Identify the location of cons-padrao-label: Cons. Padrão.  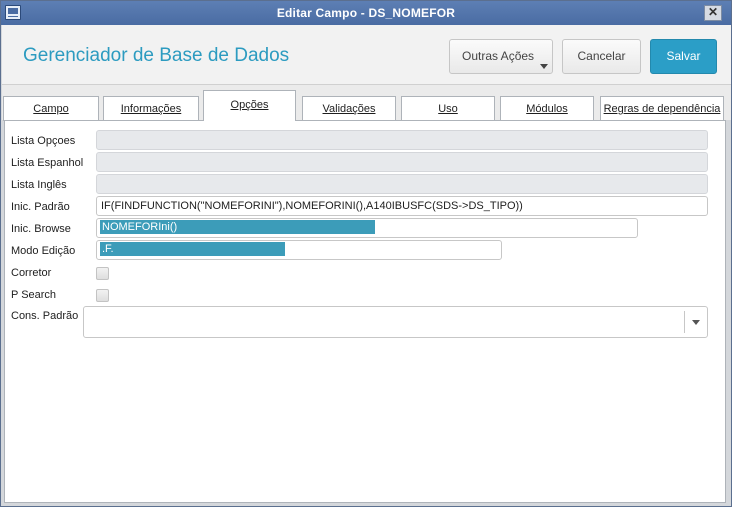
(45, 316).